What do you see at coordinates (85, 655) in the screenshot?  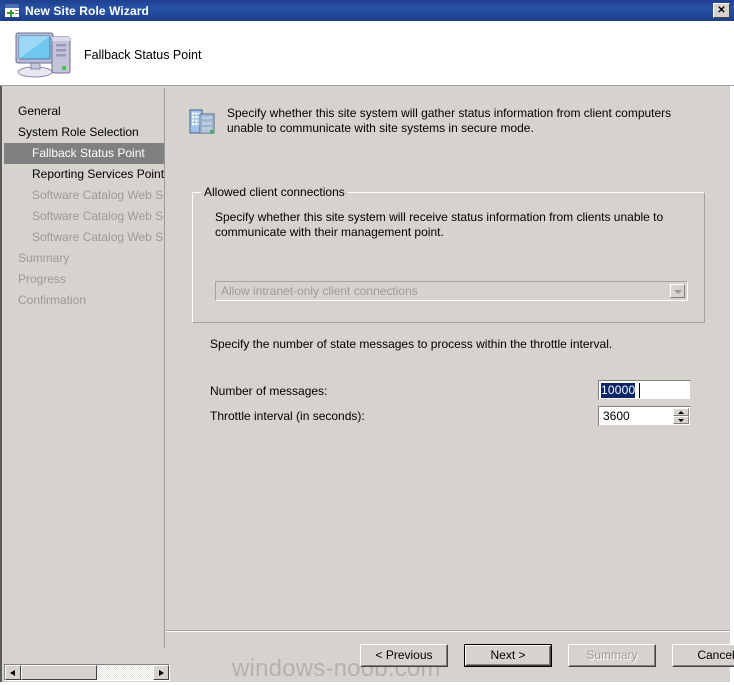 I see `sidebar-bottom-fill` at bounding box center [85, 655].